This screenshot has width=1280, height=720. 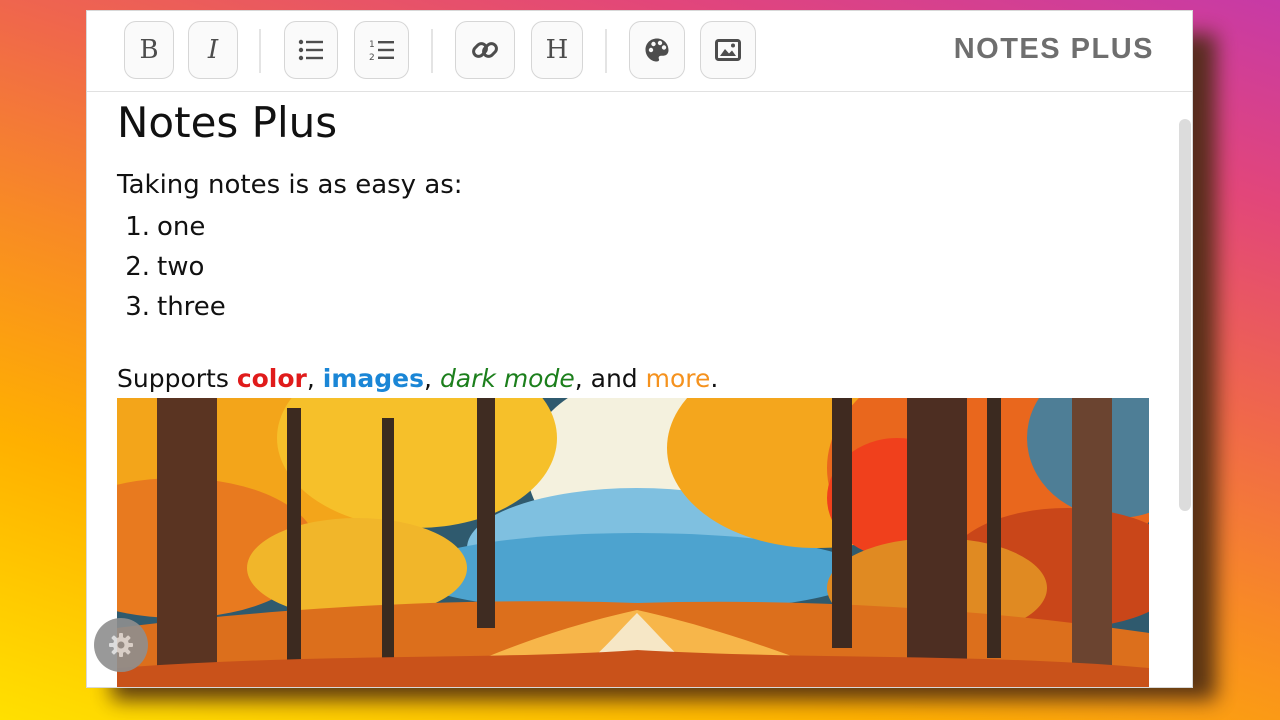 I want to click on document-title: Notes Plus, so click(x=227, y=122).